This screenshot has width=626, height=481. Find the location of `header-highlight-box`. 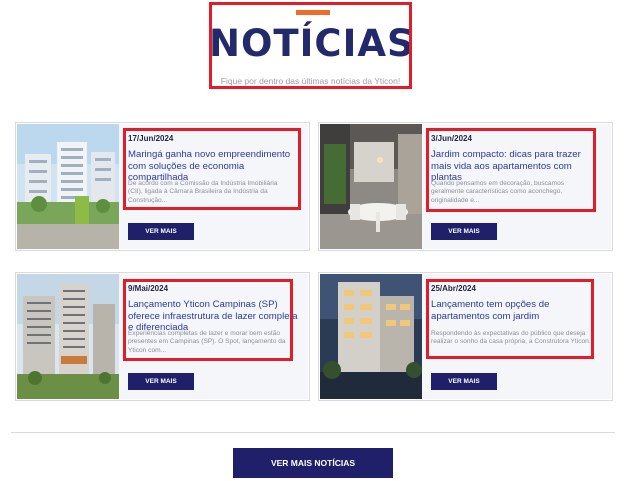

header-highlight-box is located at coordinates (310, 45).